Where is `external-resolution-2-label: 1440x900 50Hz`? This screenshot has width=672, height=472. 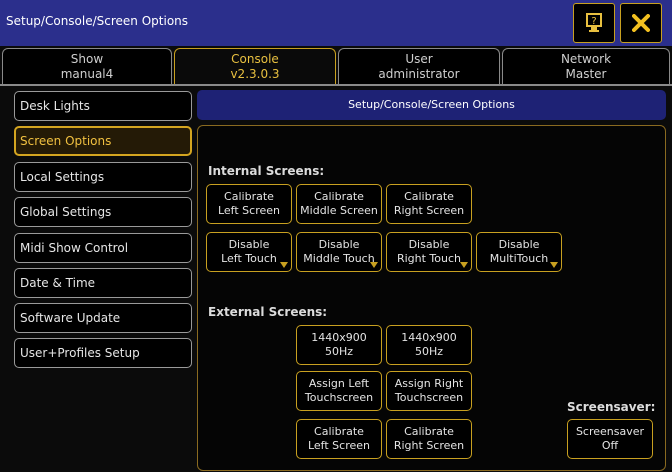
external-resolution-2-label: 1440x900 50Hz is located at coordinates (429, 344).